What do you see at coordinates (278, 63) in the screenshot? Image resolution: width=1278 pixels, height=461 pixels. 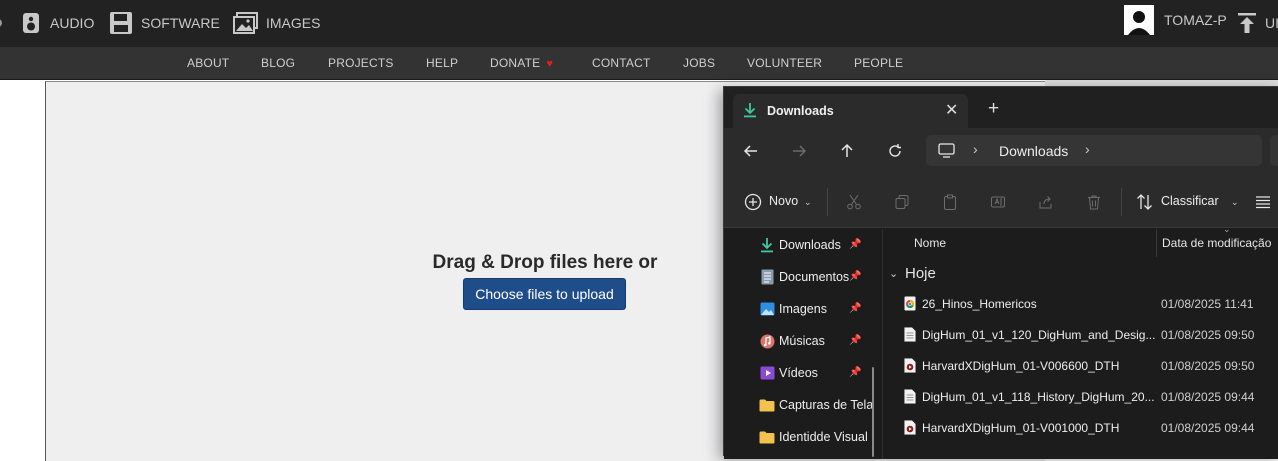 I see `subnav-blog: BLOG` at bounding box center [278, 63].